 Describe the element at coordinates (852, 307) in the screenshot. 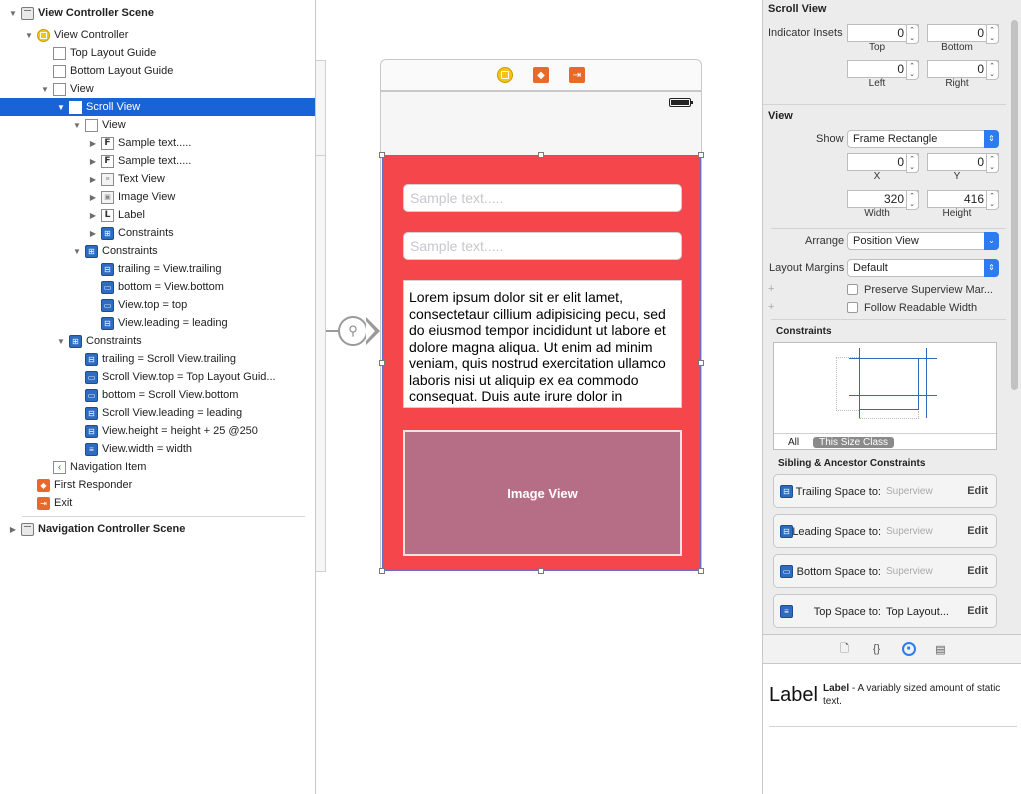

I see `follow-readable-width-checkbox` at that location.